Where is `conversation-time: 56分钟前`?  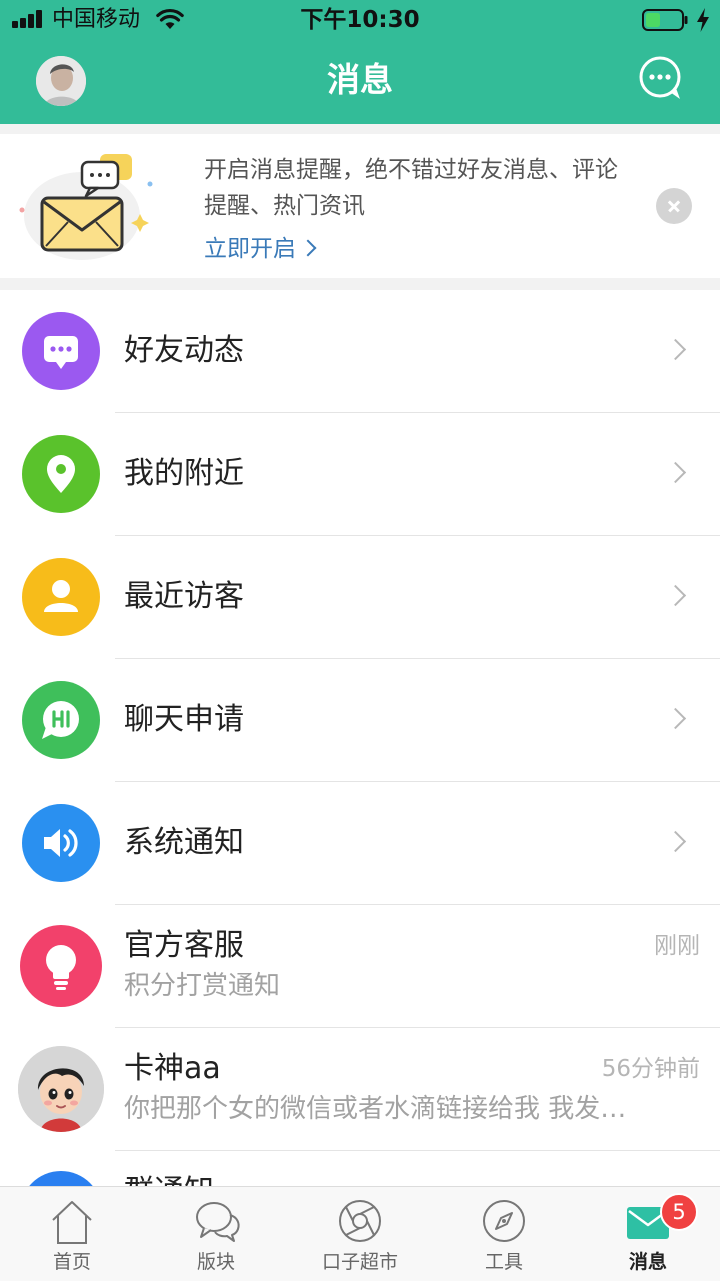 conversation-time: 56分钟前 is located at coordinates (650, 1069).